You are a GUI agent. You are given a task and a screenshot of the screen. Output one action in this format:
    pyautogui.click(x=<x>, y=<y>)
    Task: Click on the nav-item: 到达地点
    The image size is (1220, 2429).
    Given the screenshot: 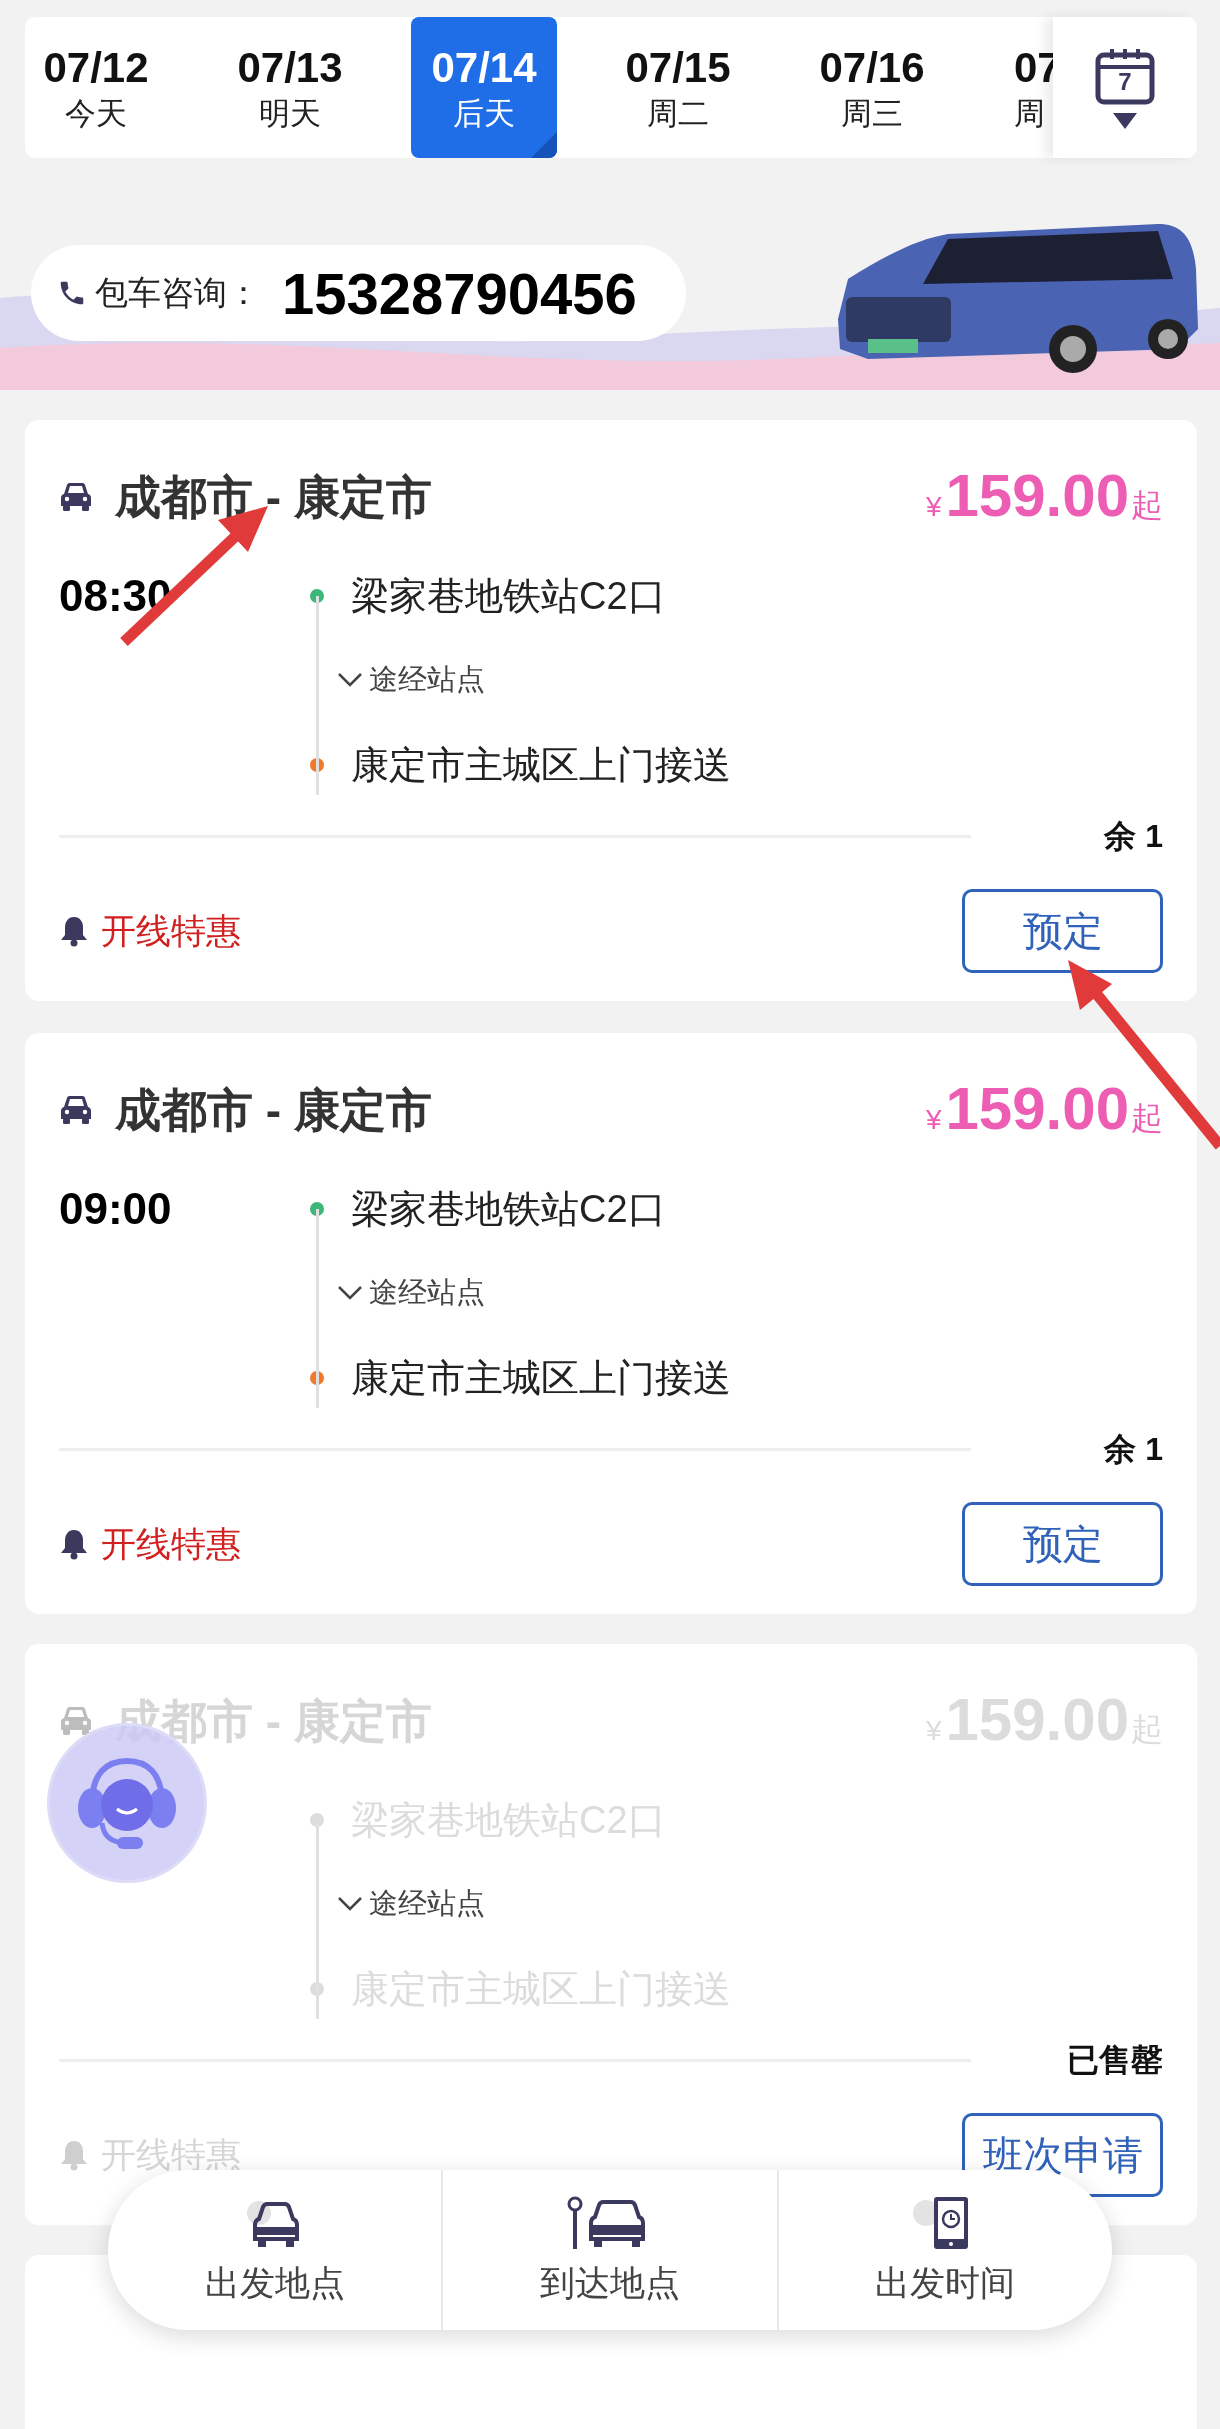 What is the action you would take?
    pyautogui.click(x=611, y=2250)
    